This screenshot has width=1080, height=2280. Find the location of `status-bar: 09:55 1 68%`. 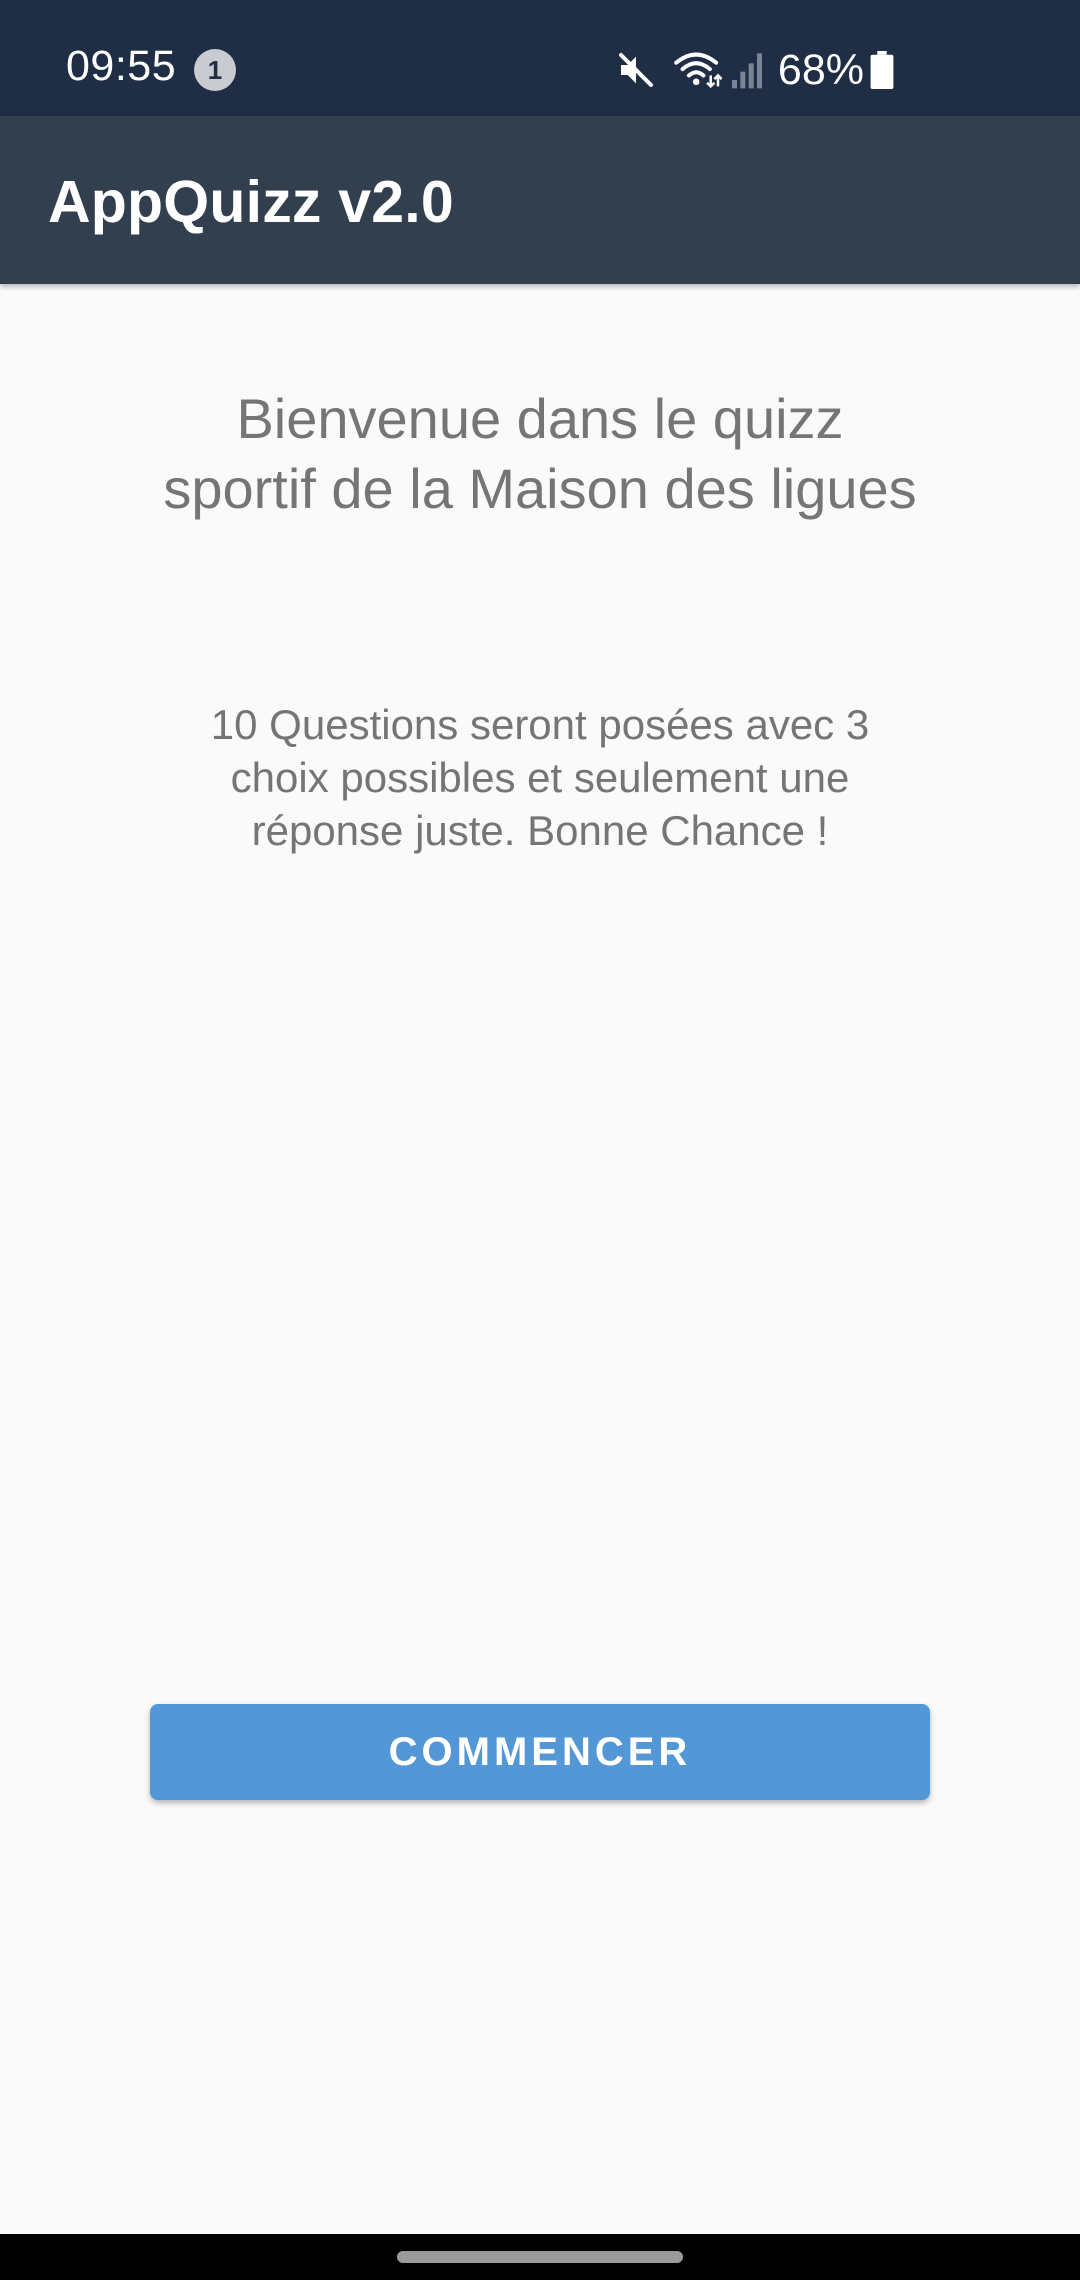

status-bar: 09:55 1 68% is located at coordinates (540, 58).